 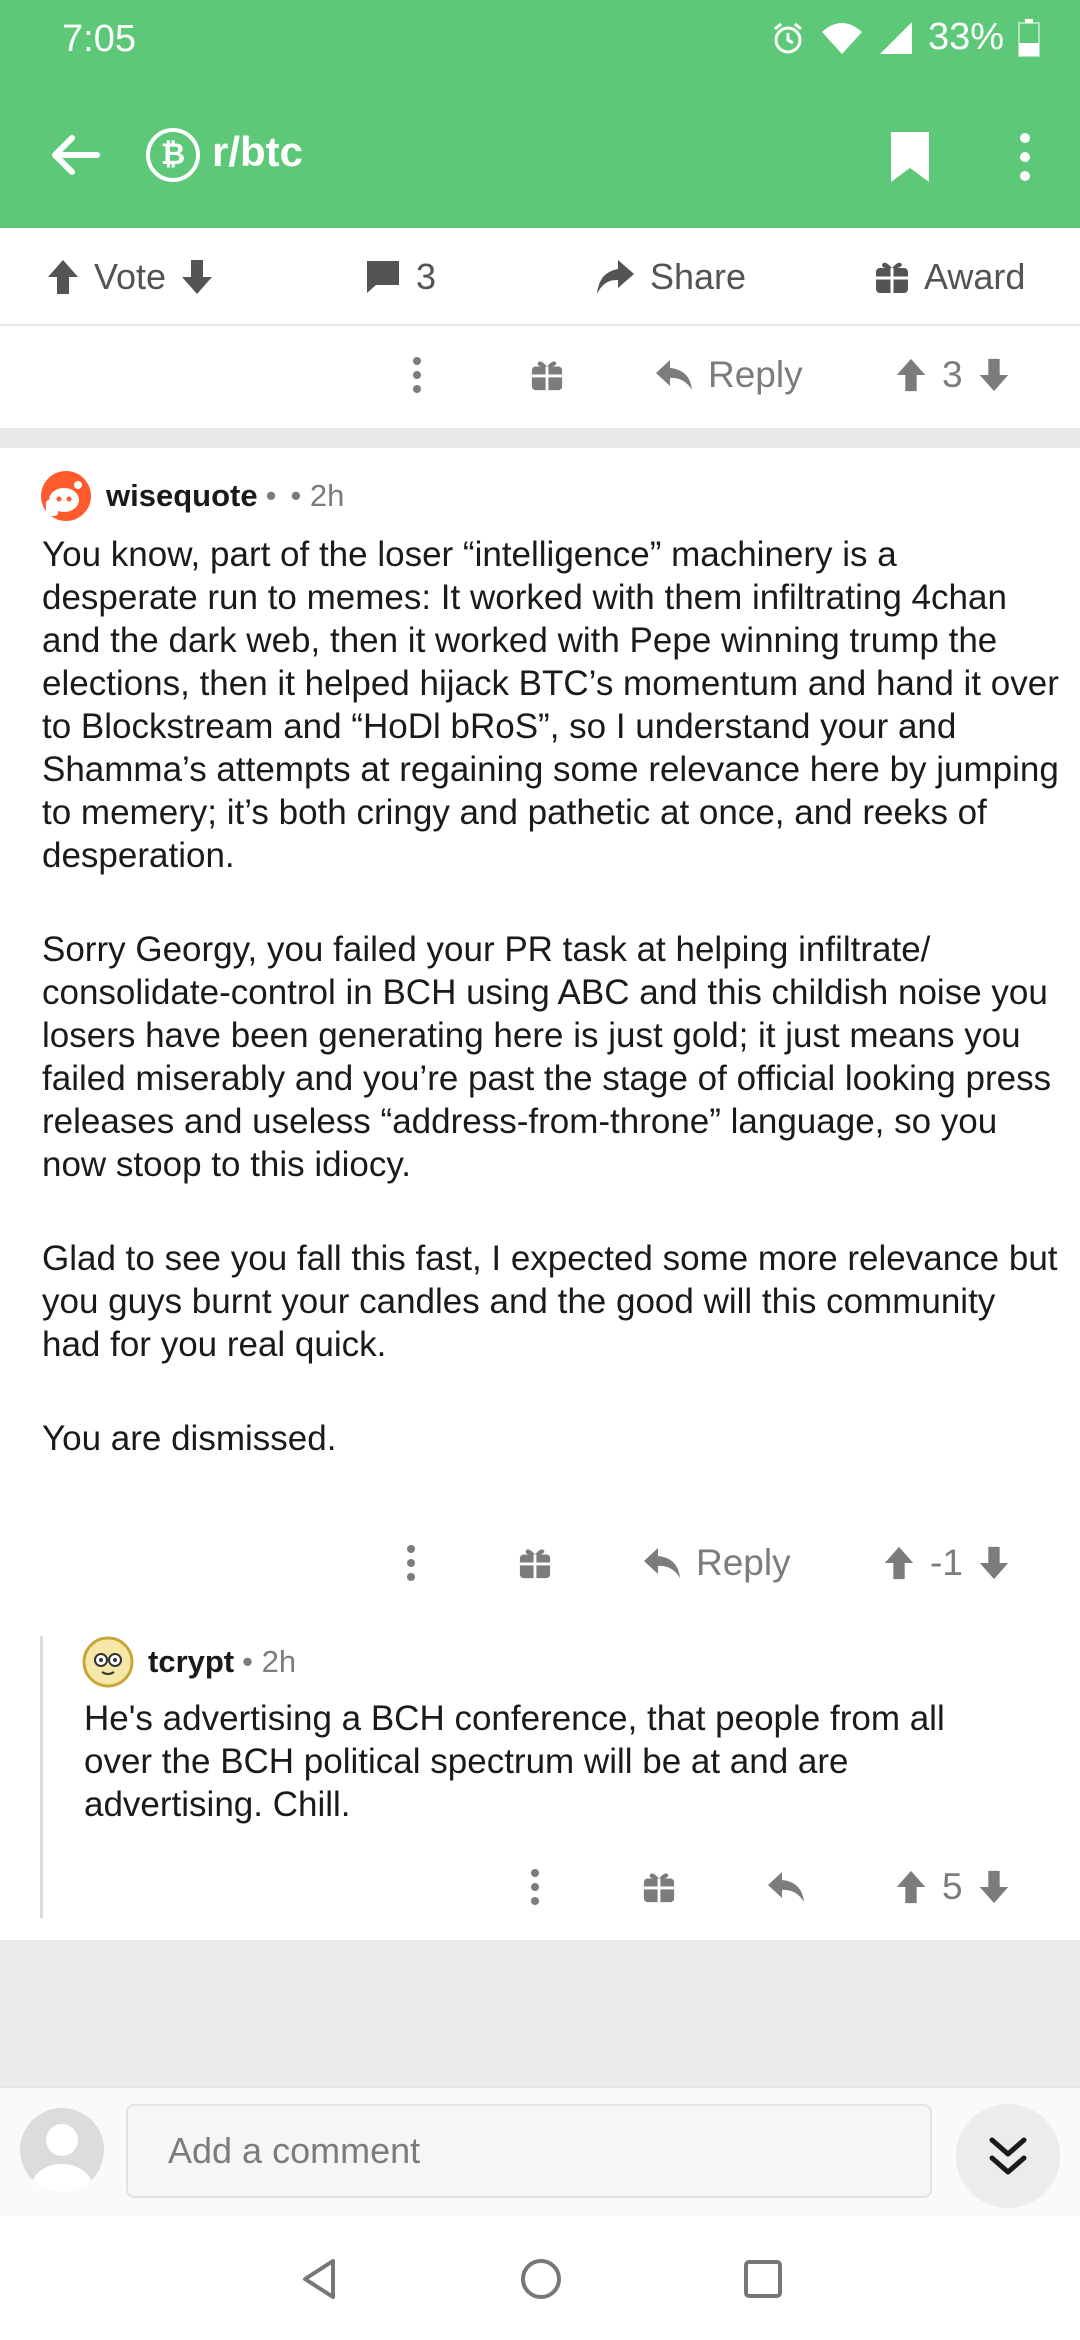 What do you see at coordinates (540, 155) in the screenshot?
I see `toolbar: ₿ r/btc` at bounding box center [540, 155].